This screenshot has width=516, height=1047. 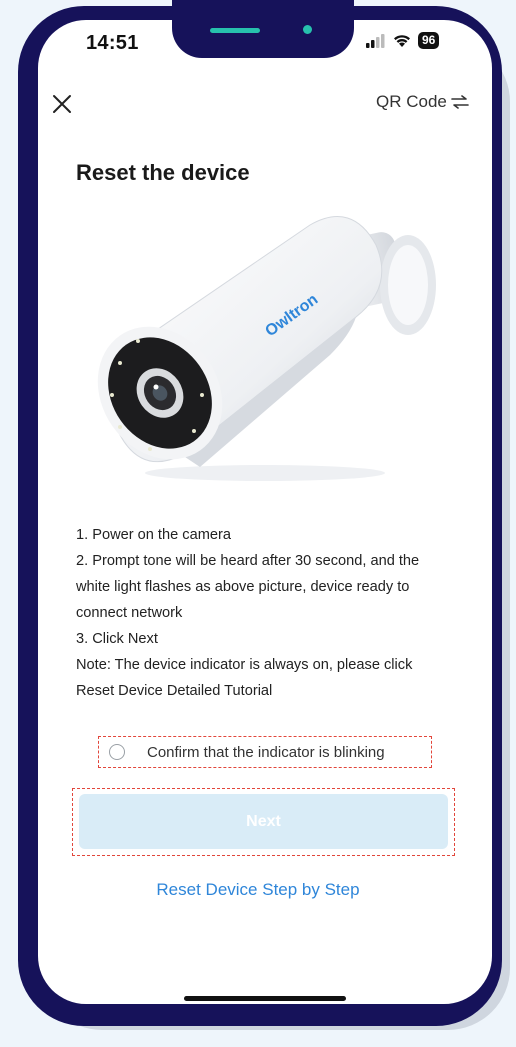 I want to click on wifi-icon, so click(x=402, y=41).